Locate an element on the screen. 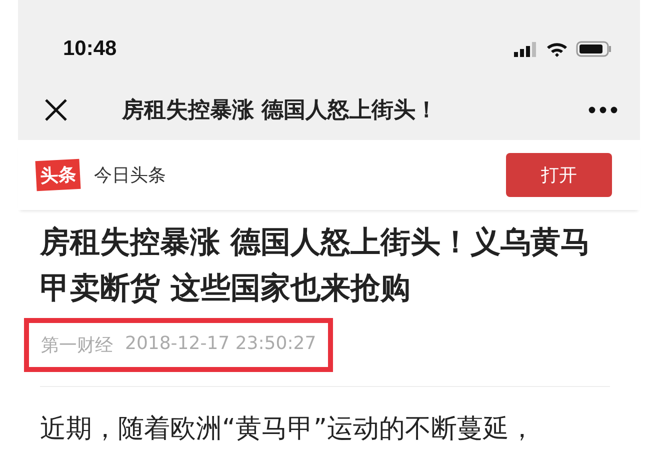  app-name: 今日头条 is located at coordinates (130, 175).